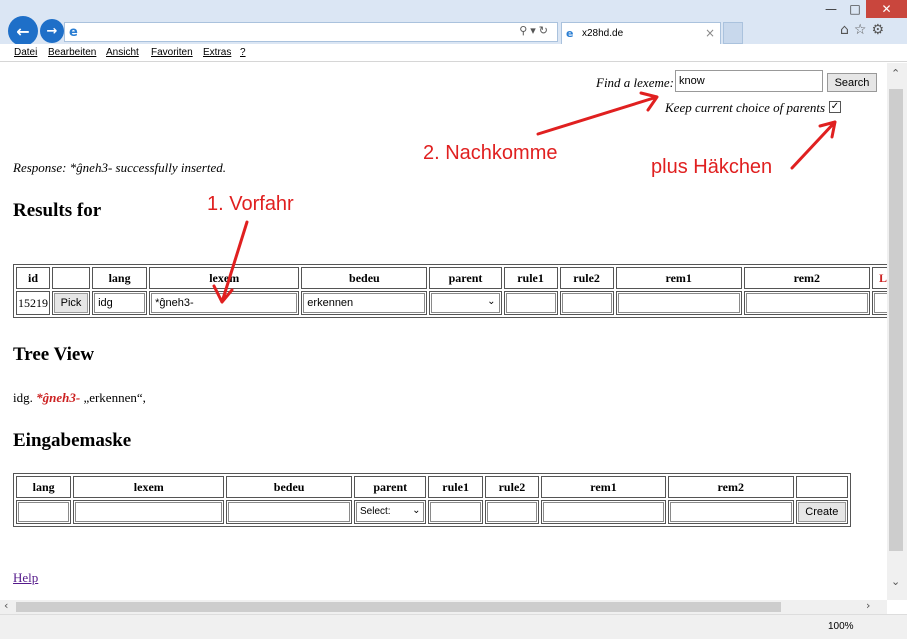  What do you see at coordinates (530, 278) in the screenshot?
I see `col-rule1: rule1` at bounding box center [530, 278].